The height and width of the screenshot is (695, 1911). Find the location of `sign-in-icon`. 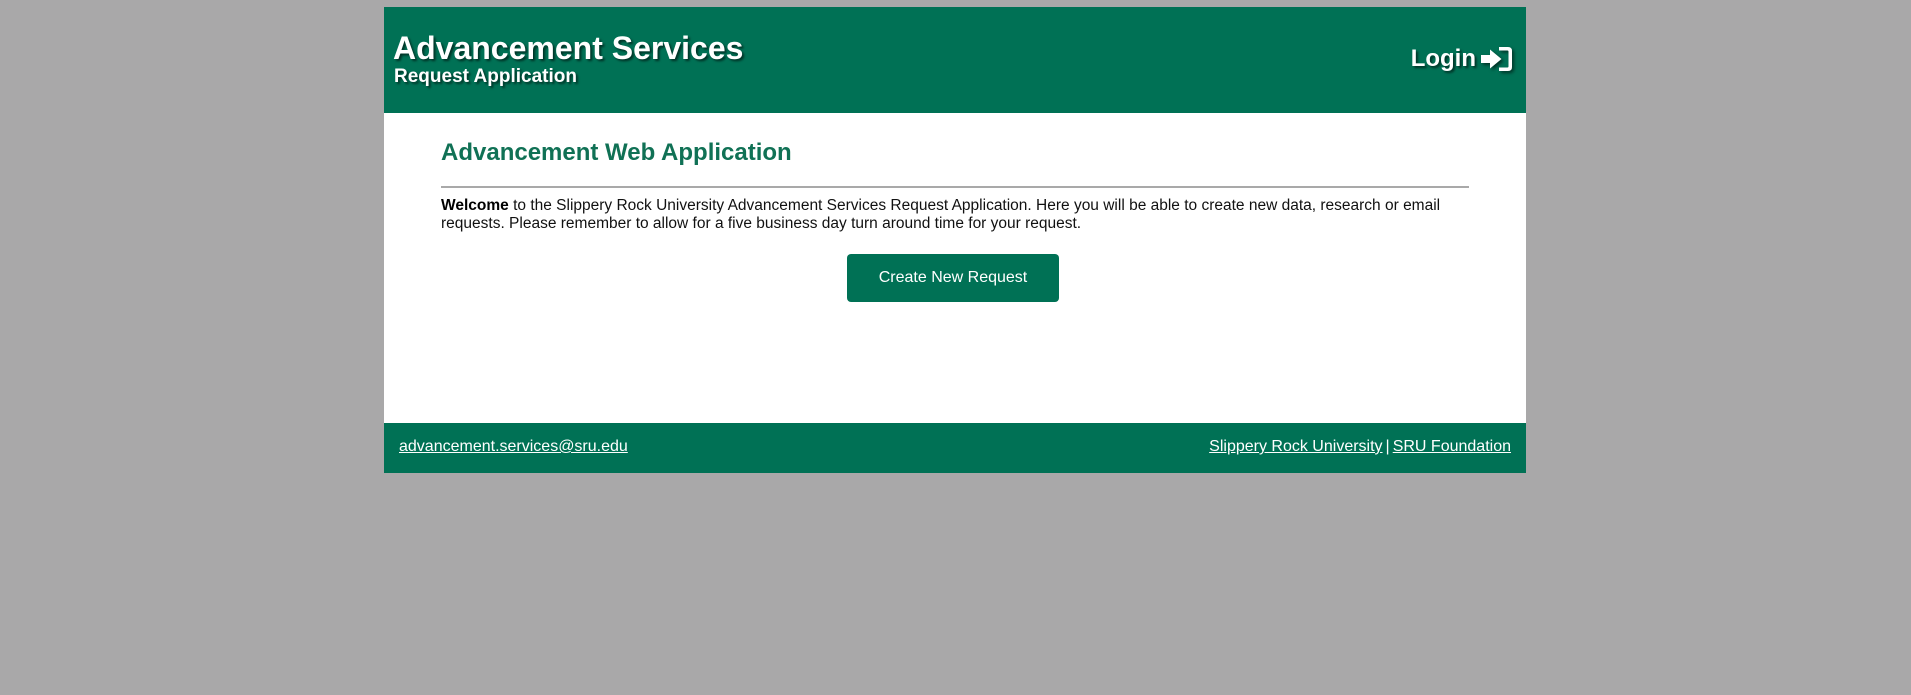

sign-in-icon is located at coordinates (1497, 59).